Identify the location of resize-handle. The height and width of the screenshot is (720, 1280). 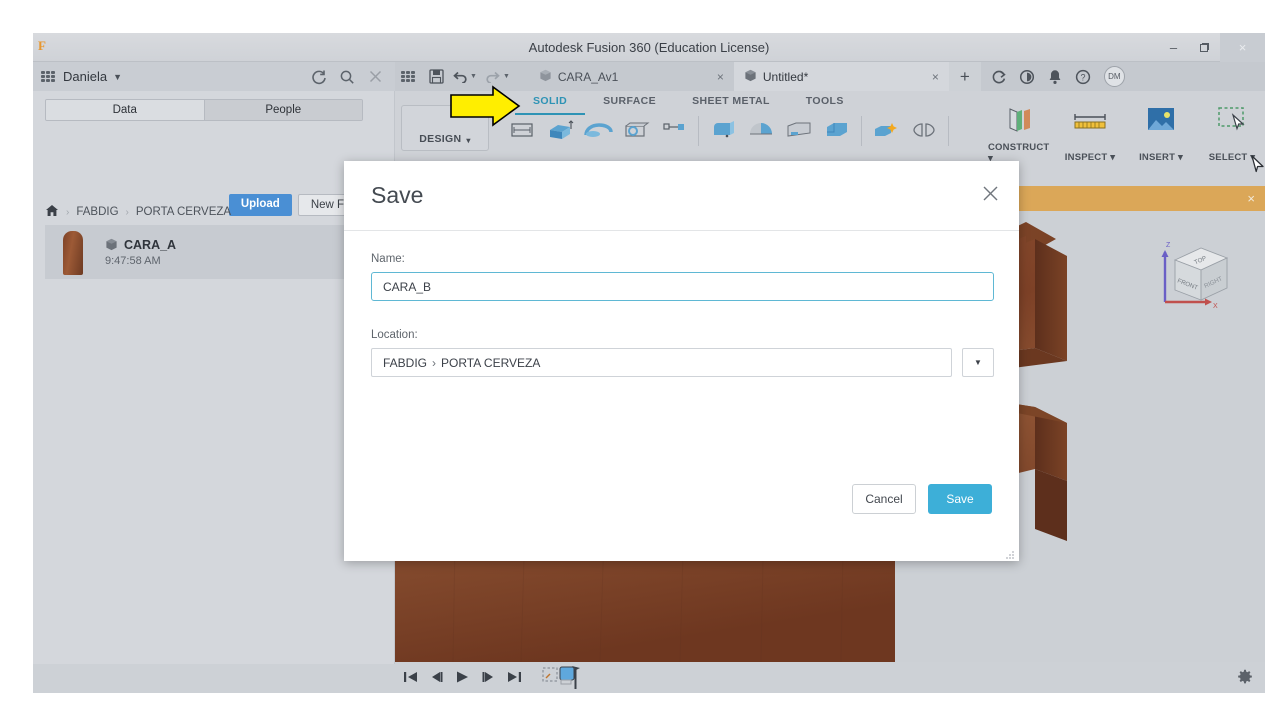
(1010, 553).